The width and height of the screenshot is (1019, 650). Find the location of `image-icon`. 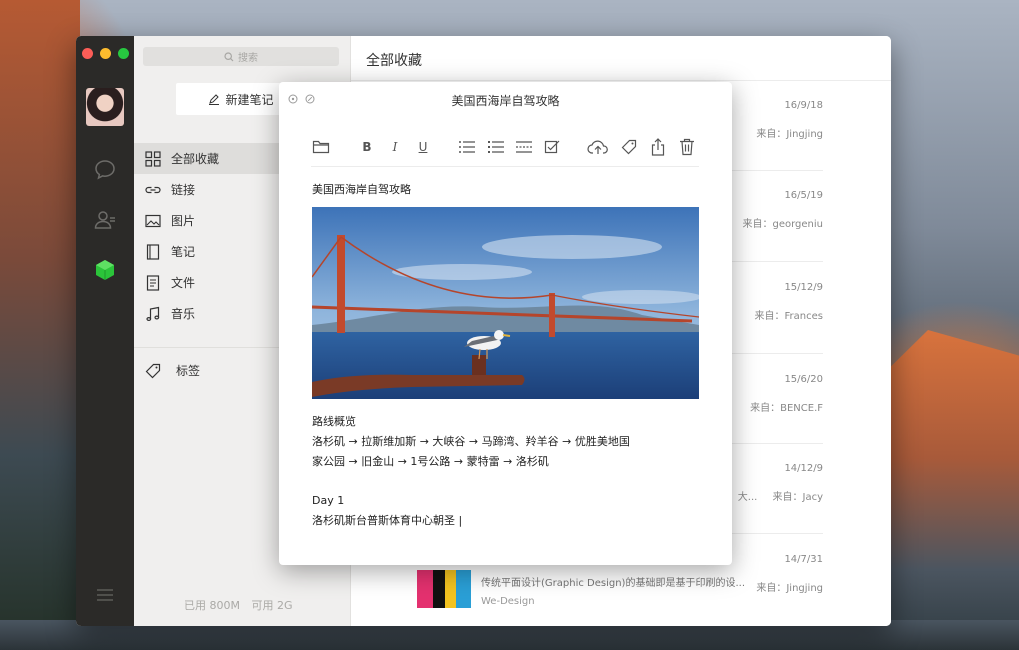

image-icon is located at coordinates (153, 220).